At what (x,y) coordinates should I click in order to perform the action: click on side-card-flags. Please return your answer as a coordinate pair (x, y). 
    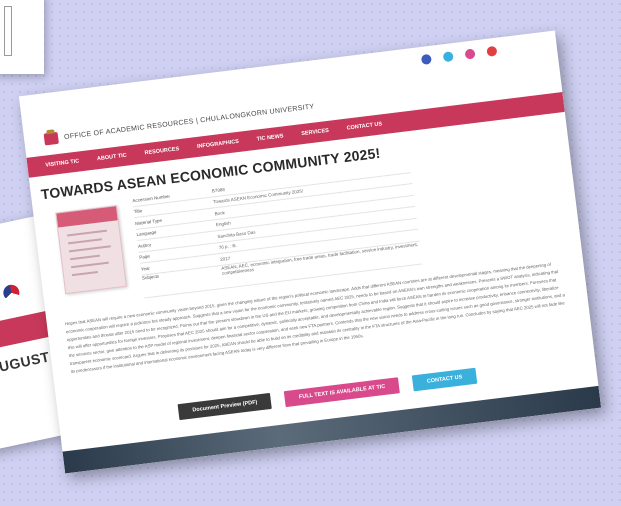
    Looking at the image, I should click on (10, 295).